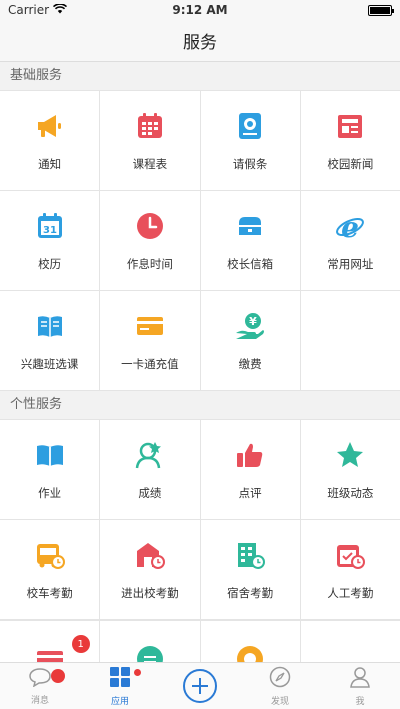 This screenshot has width=400, height=709. What do you see at coordinates (50, 163) in the screenshot?
I see `item-label: 通知` at bounding box center [50, 163].